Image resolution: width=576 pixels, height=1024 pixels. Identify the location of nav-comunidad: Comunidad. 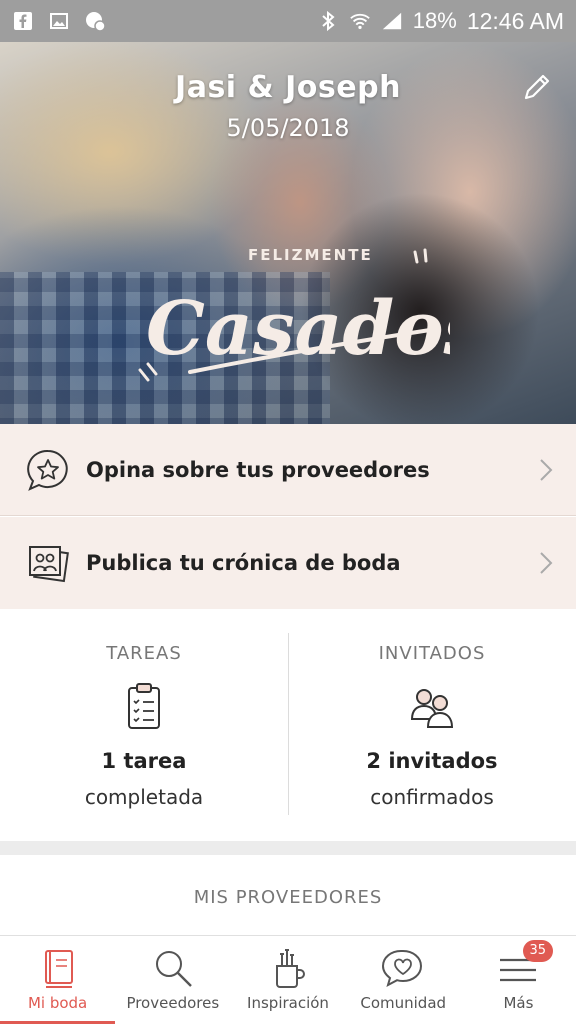
(403, 980).